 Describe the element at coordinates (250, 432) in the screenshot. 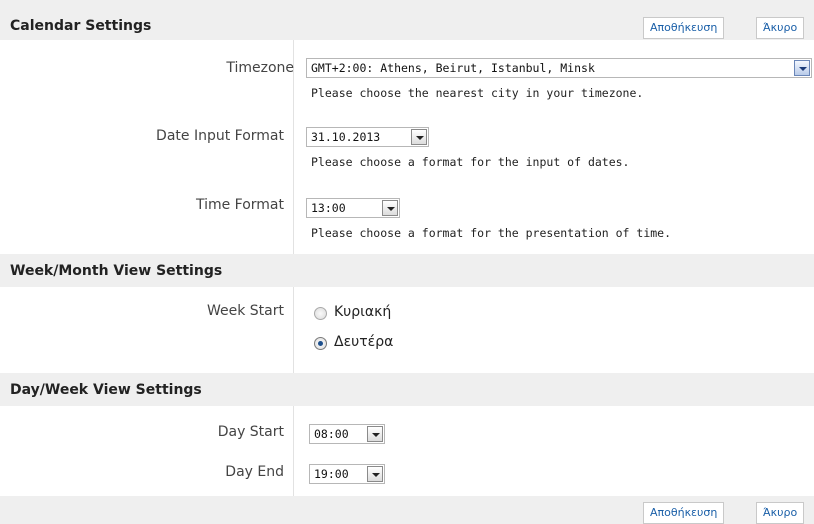

I see `day-start-label: Day Start` at that location.